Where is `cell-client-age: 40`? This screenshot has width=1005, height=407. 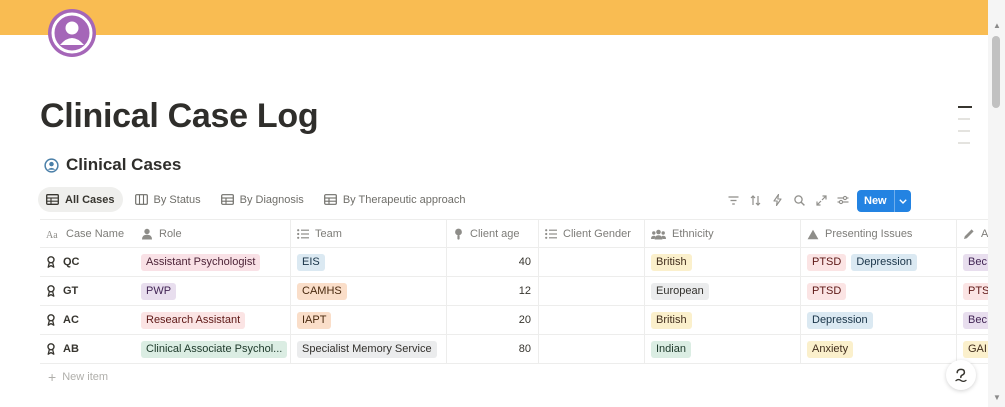 cell-client-age: 40 is located at coordinates (493, 262).